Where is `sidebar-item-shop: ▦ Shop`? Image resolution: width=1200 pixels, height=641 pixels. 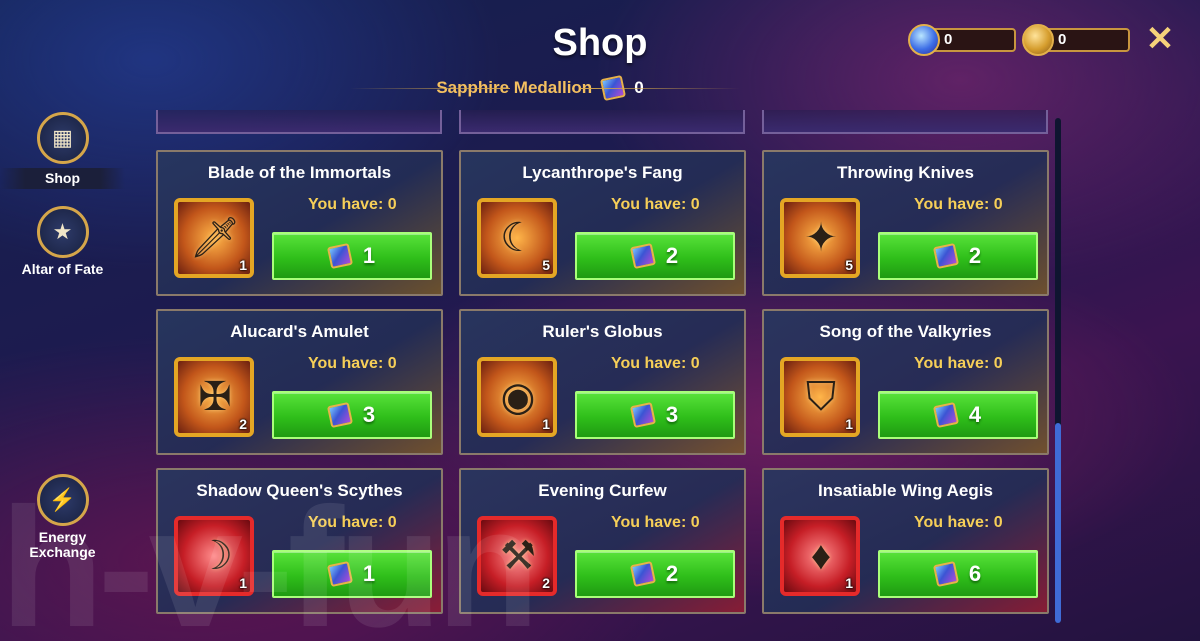
sidebar-item-shop: ▦ Shop is located at coordinates (62, 150).